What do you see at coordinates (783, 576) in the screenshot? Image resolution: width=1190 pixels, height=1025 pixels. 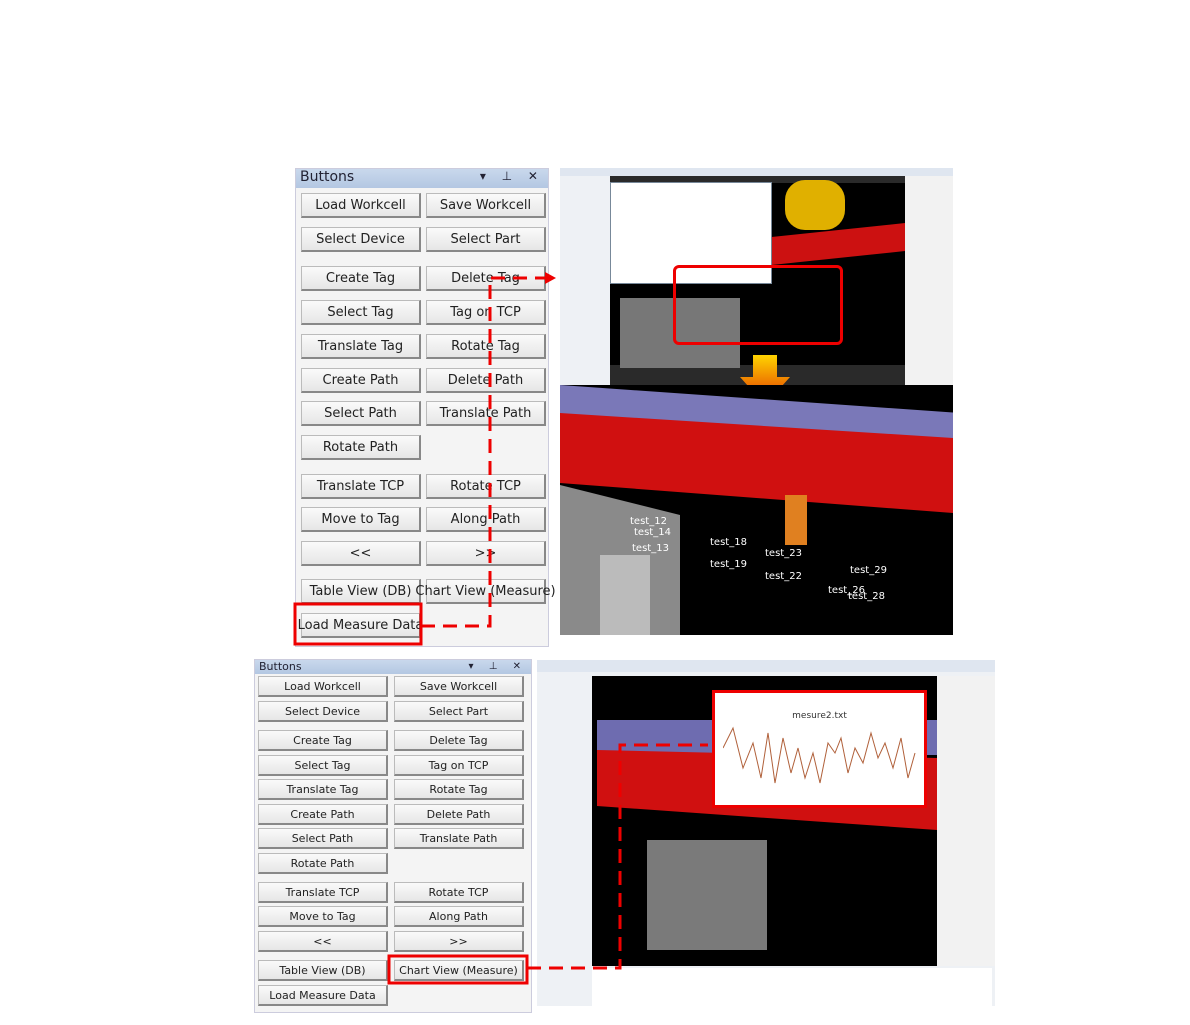 I see `tag-label: test_22` at bounding box center [783, 576].